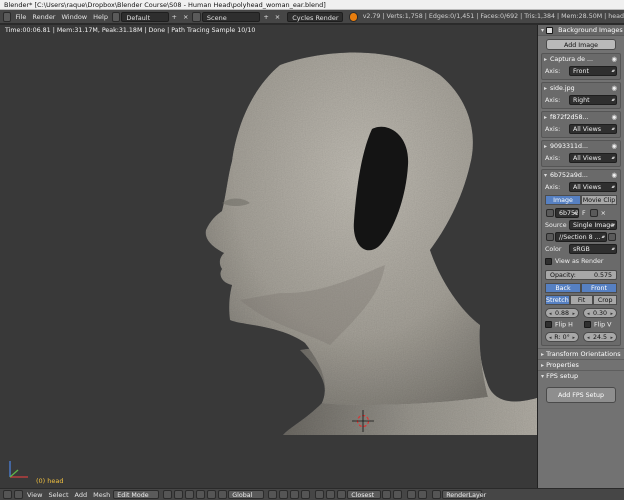 This screenshot has height=500, width=624. What do you see at coordinates (43, 17) in the screenshot?
I see `menu-render: Render` at bounding box center [43, 17].